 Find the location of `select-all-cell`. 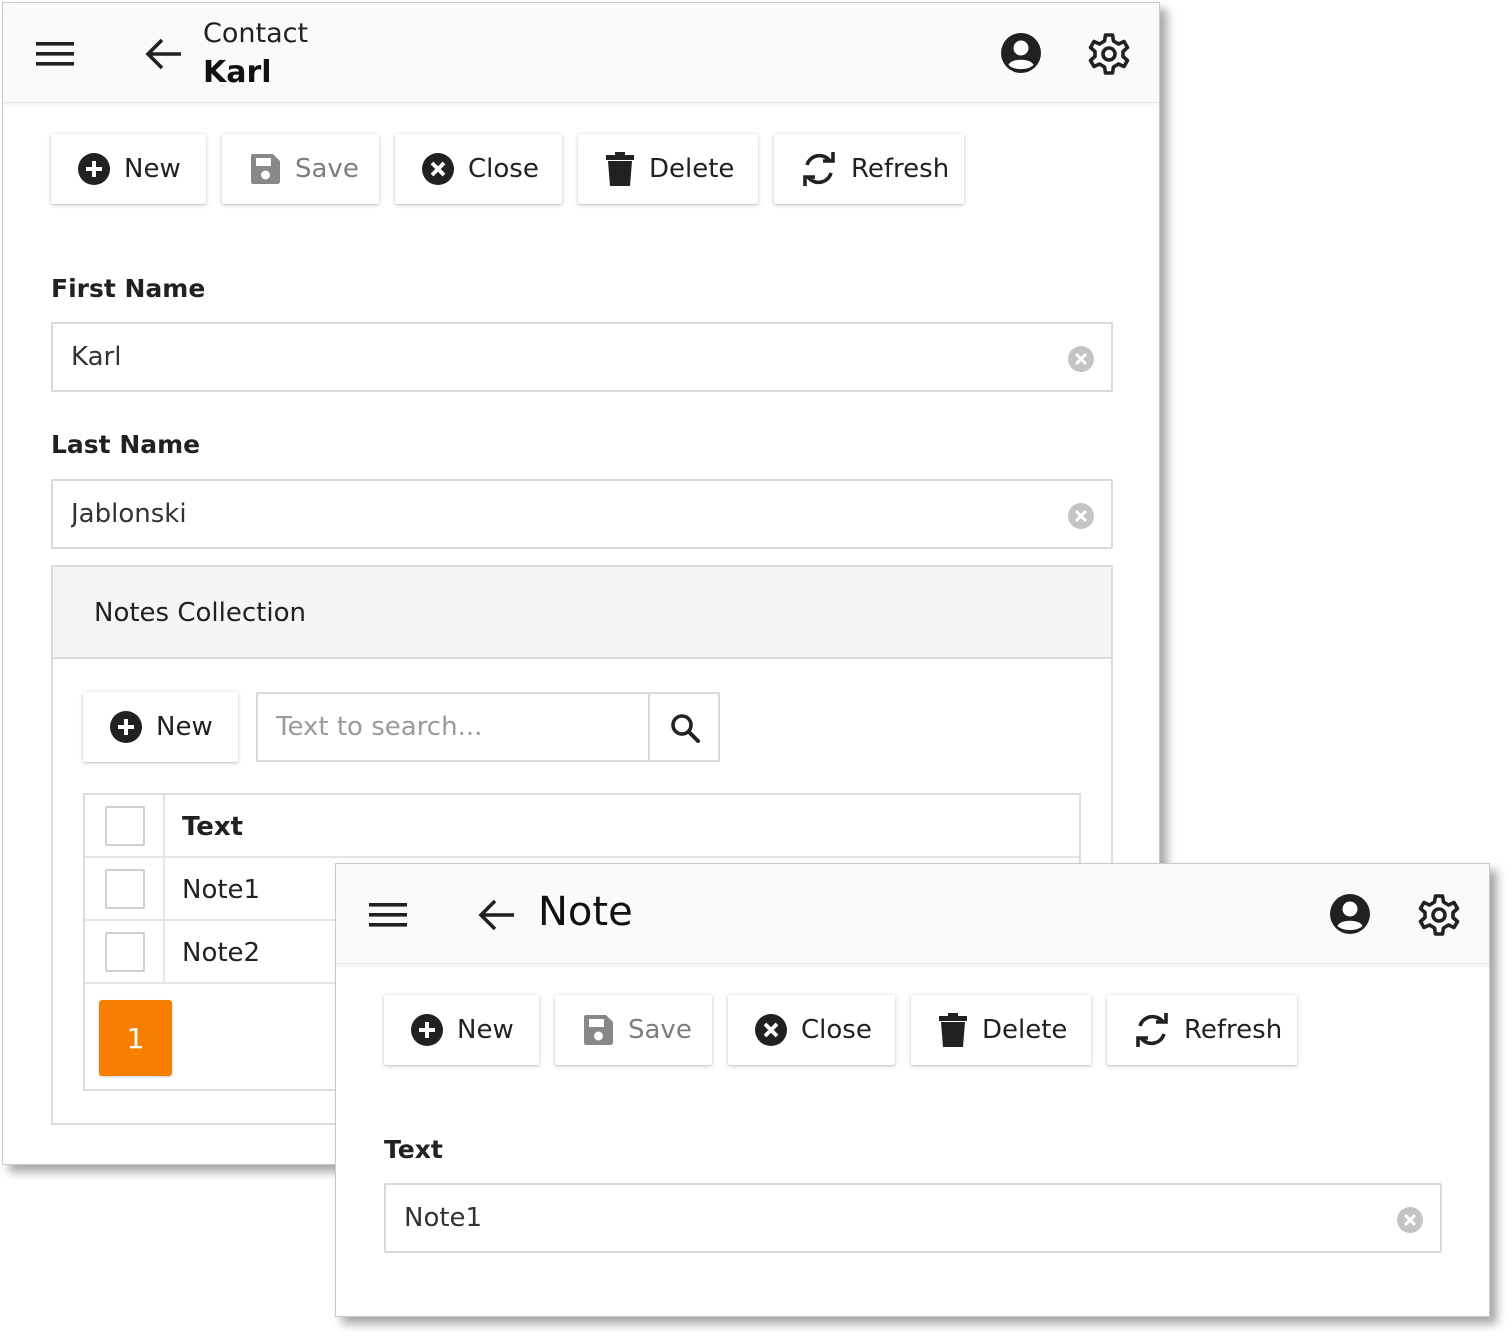

select-all-cell is located at coordinates (125, 825).